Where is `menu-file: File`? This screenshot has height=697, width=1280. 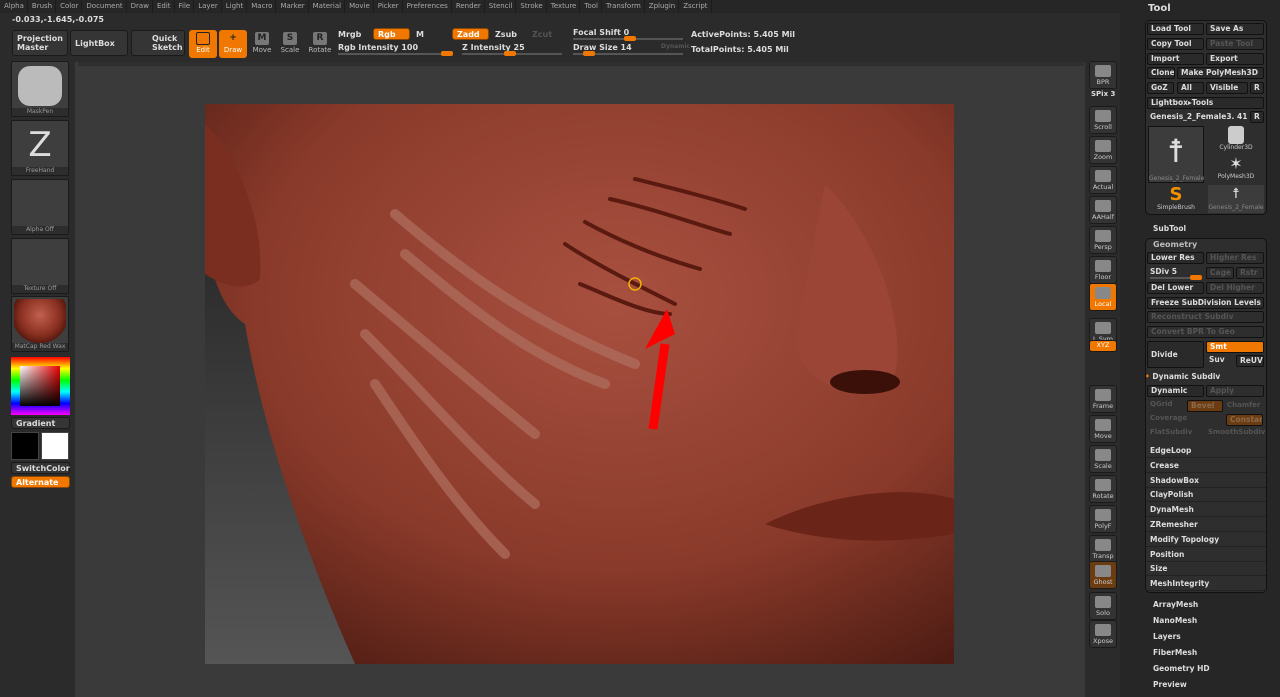 menu-file: File is located at coordinates (185, 6).